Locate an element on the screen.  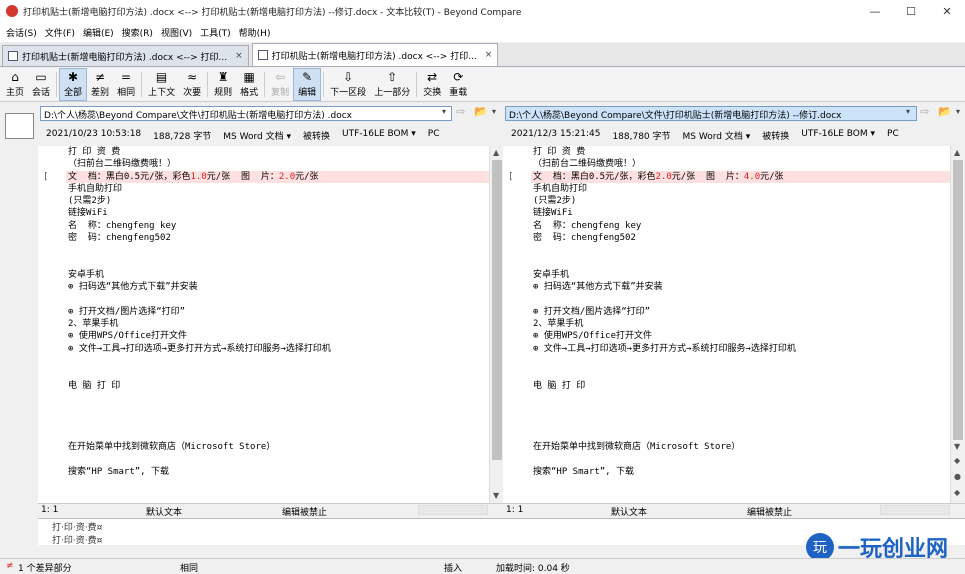
menu-item: 文件(F) is located at coordinates (60, 32).